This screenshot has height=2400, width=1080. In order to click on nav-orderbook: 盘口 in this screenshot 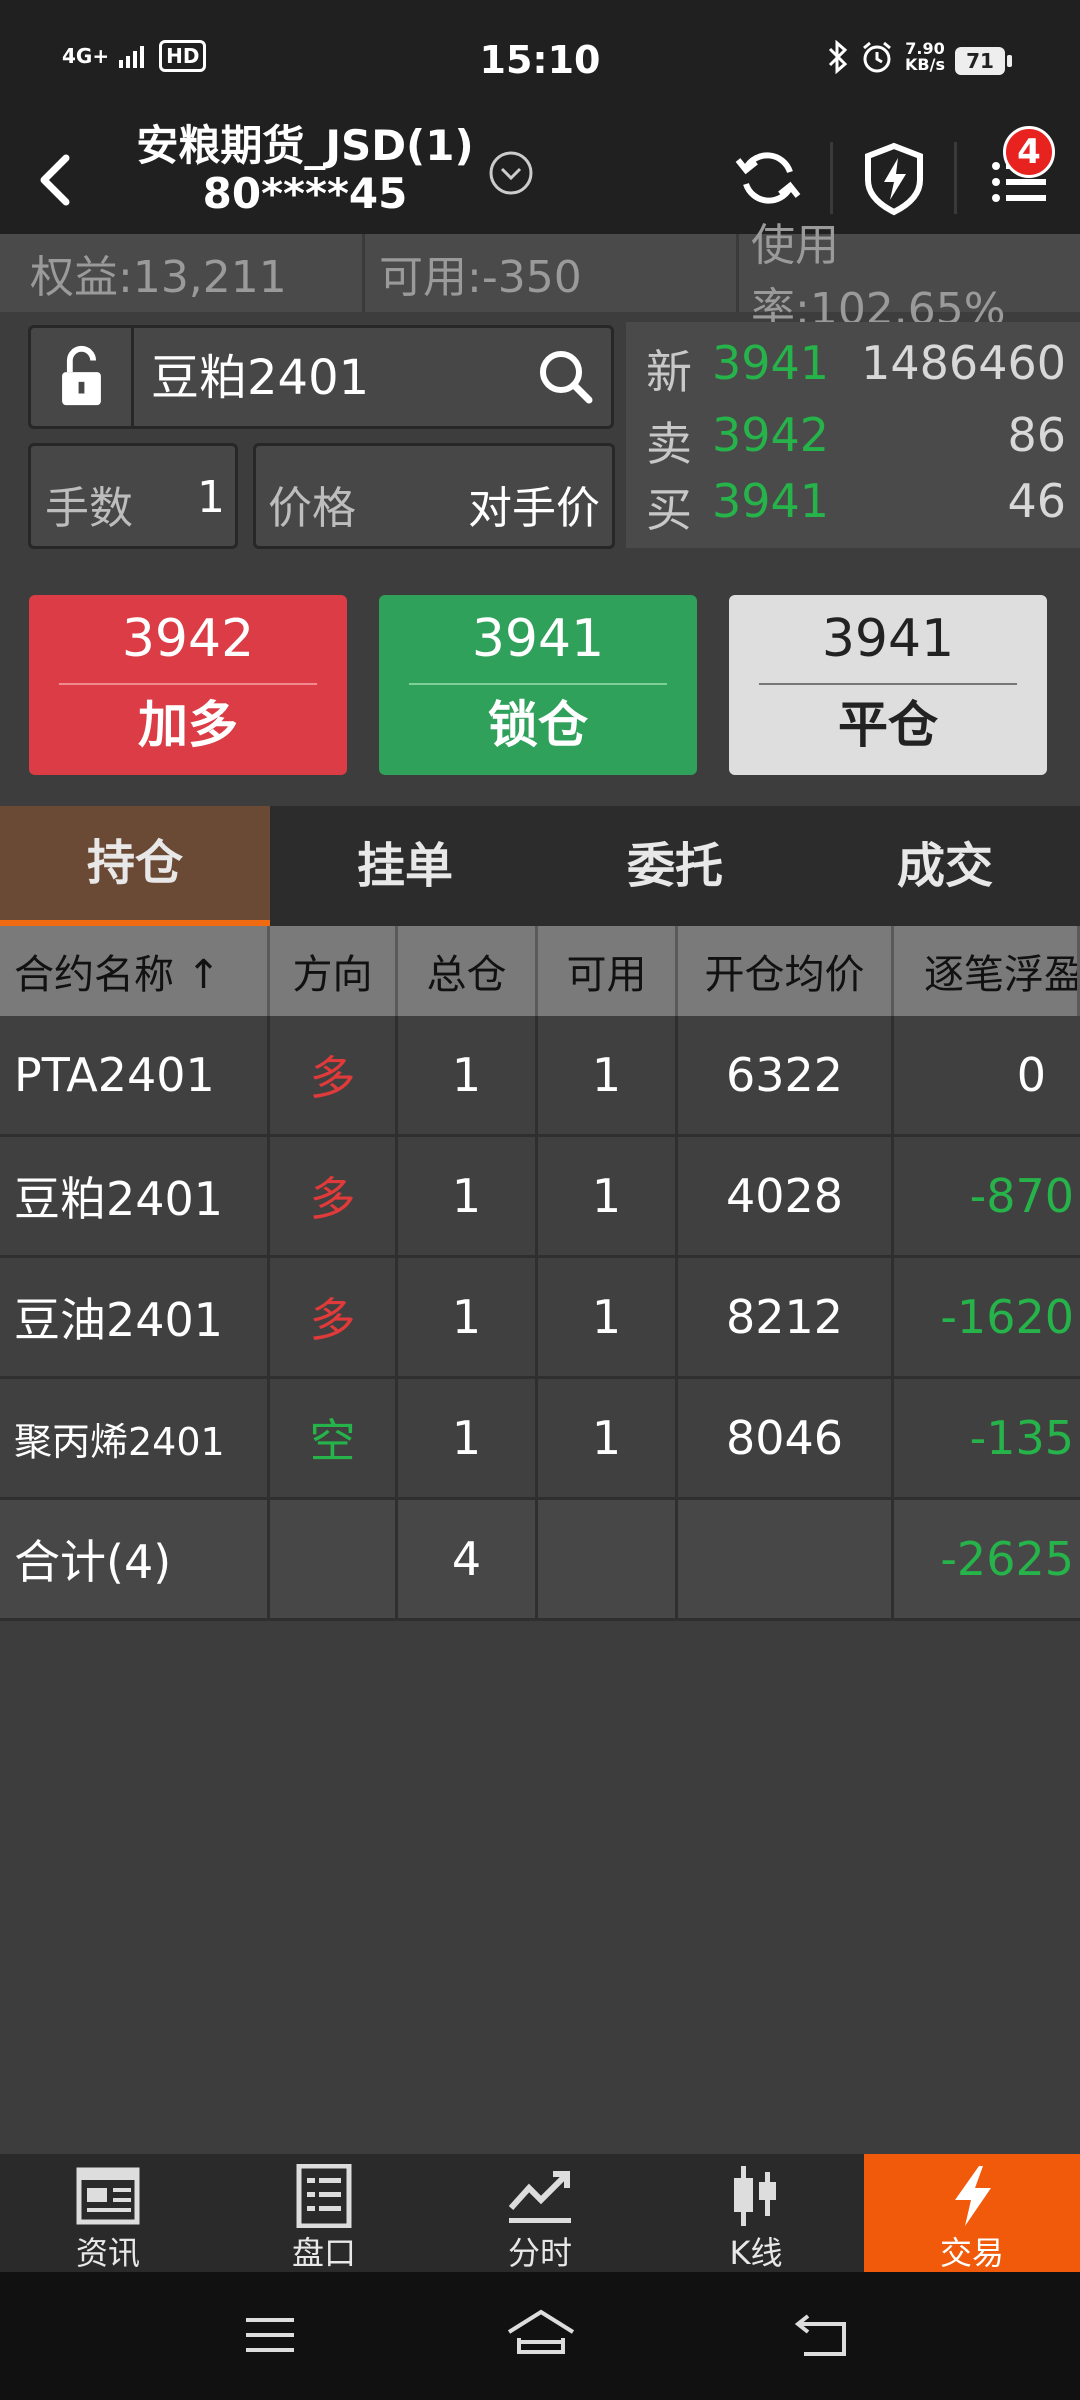, I will do `click(324, 2213)`.